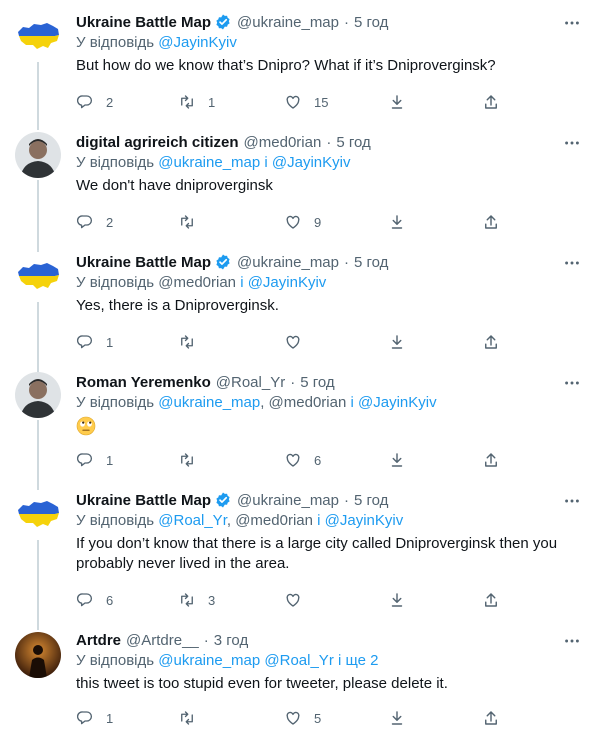 Image resolution: width=601 pixels, height=740 pixels. I want to click on reply-count: 1, so click(110, 718).